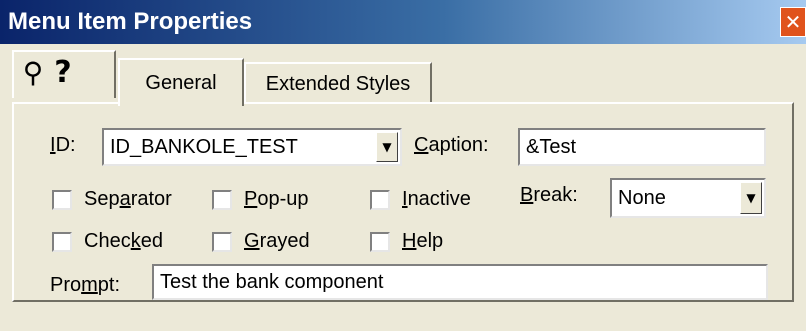 The width and height of the screenshot is (806, 331). Describe the element at coordinates (130, 21) in the screenshot. I see `window-title: Menu Item Properties` at that location.